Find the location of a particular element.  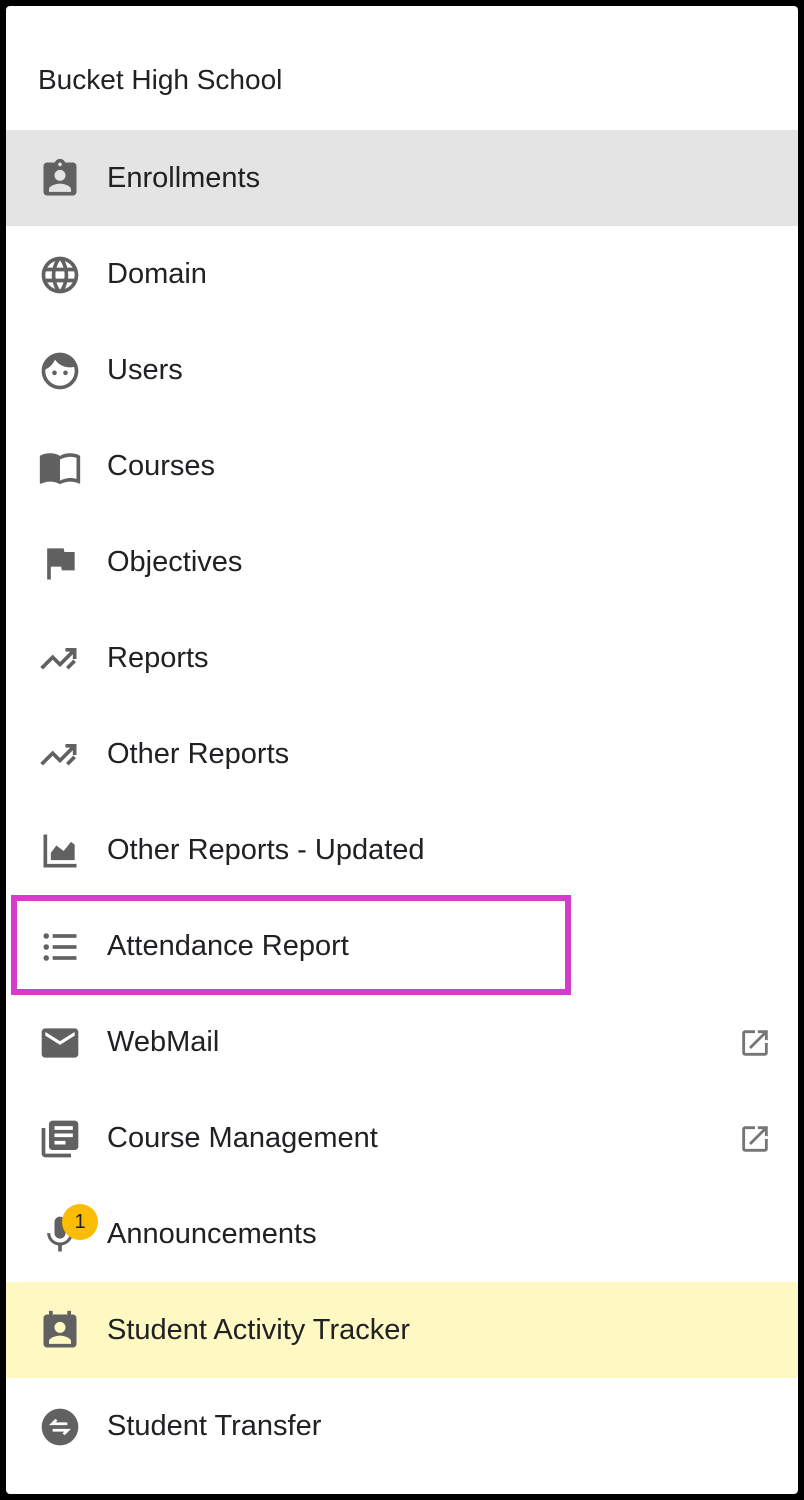

sidebar-item-label: Student Transfer is located at coordinates (214, 1426).